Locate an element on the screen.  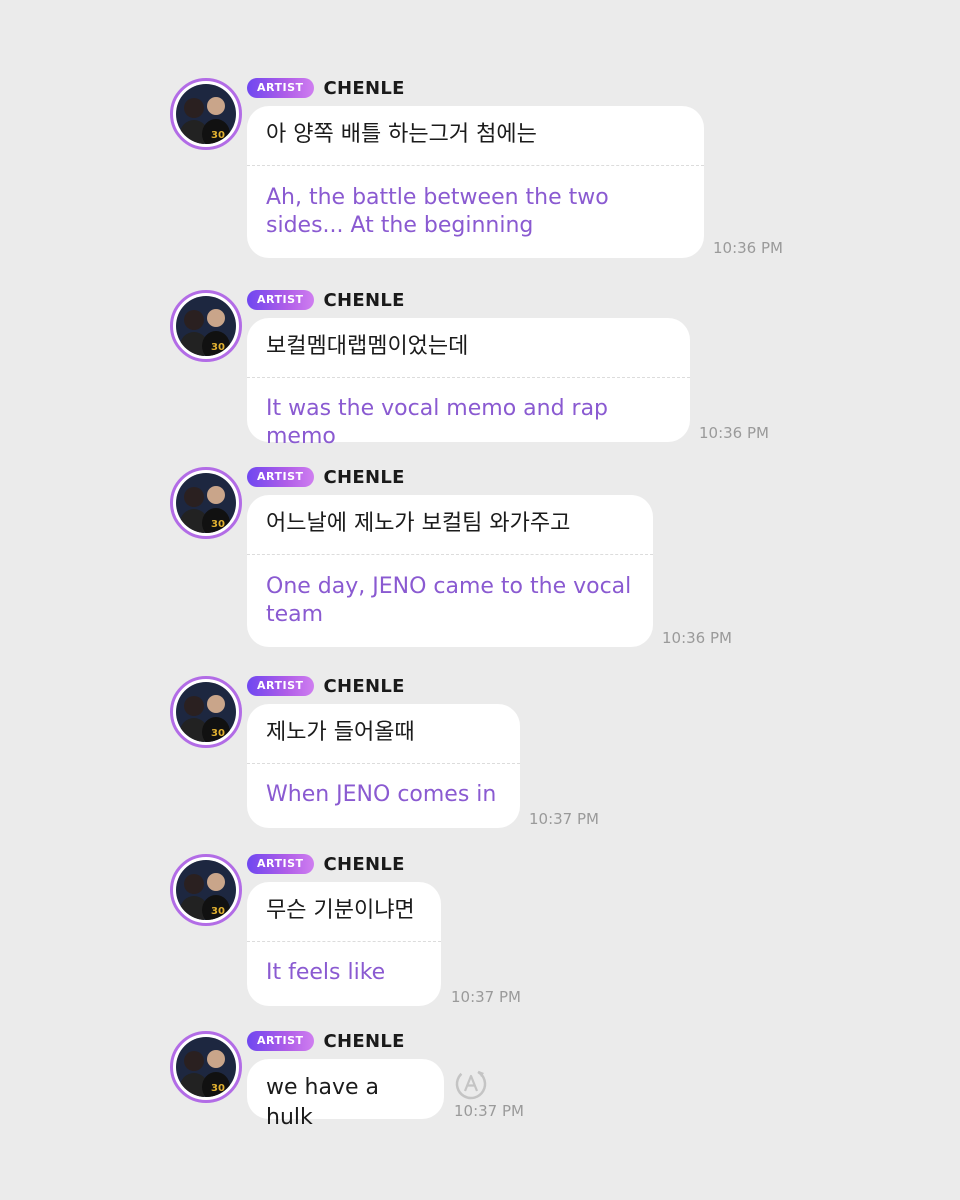
translated-text: It feels like is located at coordinates (326, 972).